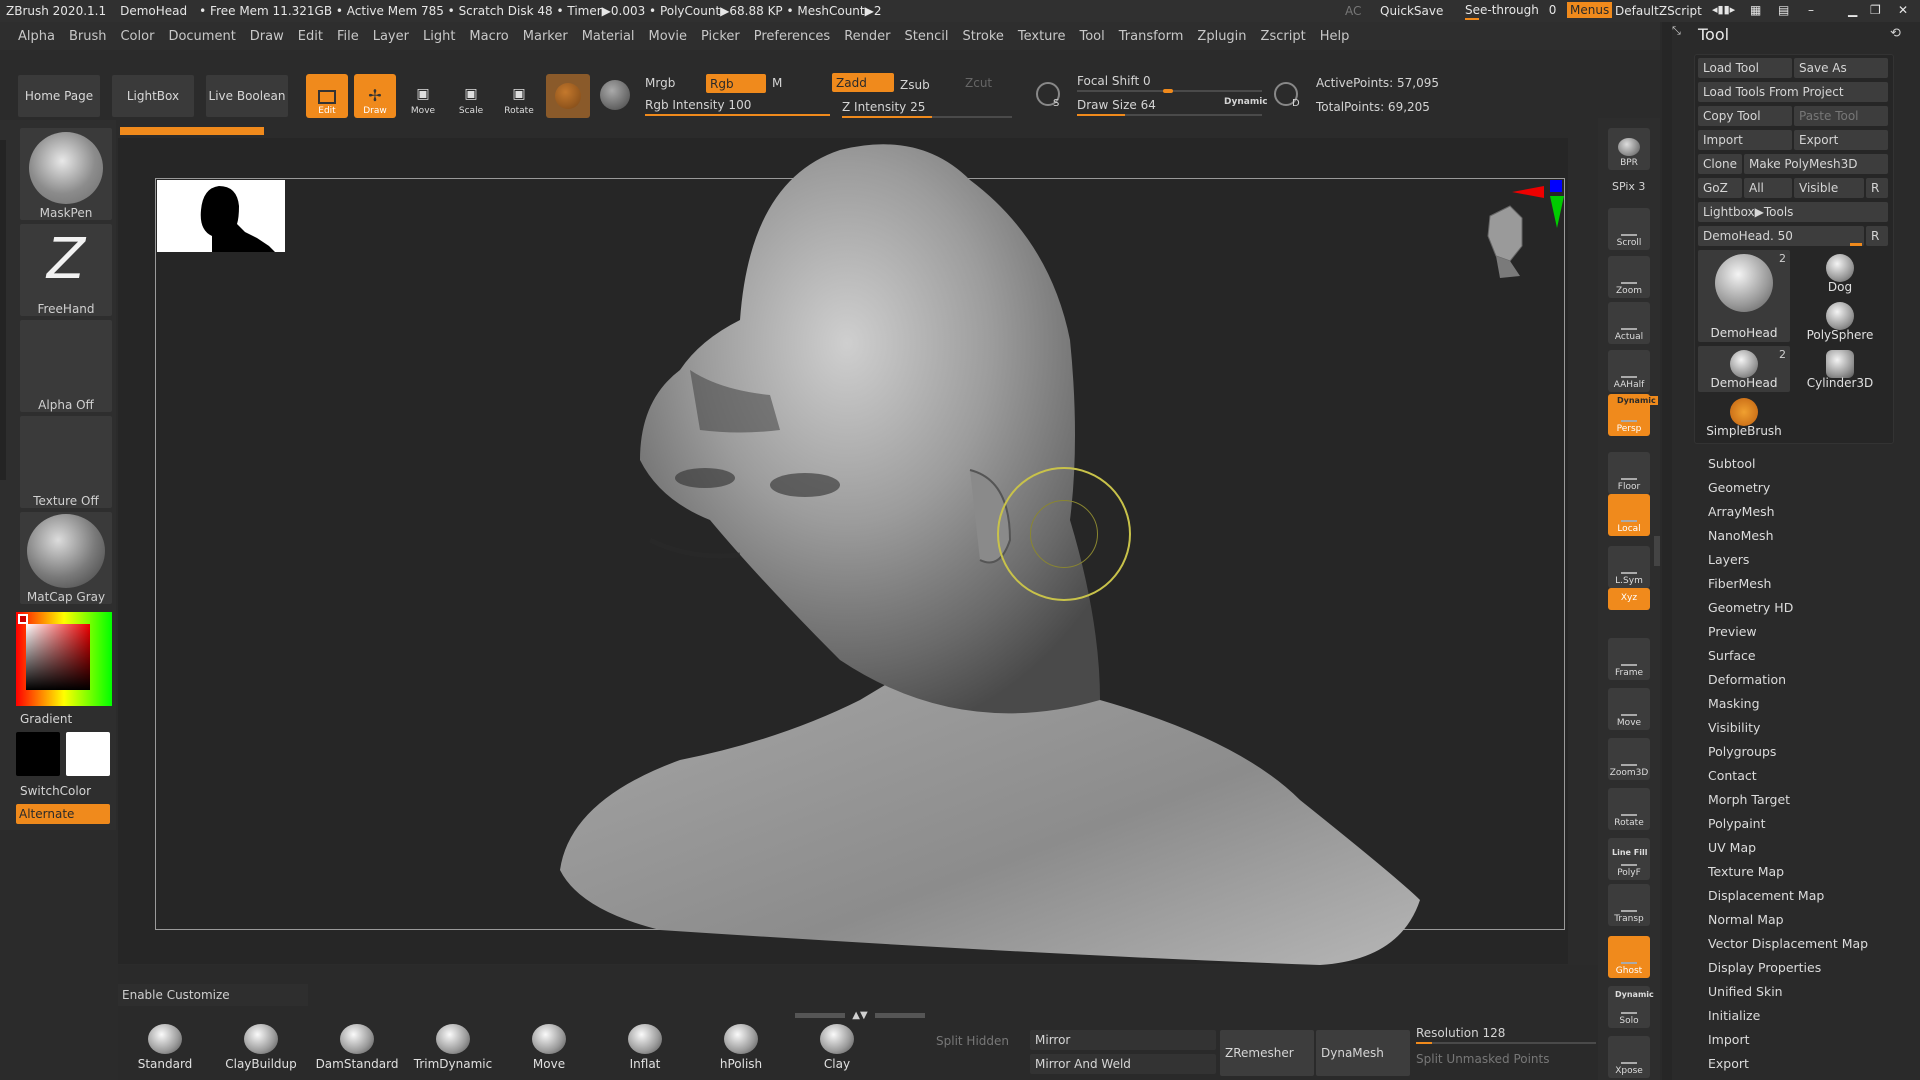 This screenshot has width=1920, height=1080. What do you see at coordinates (741, 1050) in the screenshot?
I see `brush-hpolish-button: hPolish` at bounding box center [741, 1050].